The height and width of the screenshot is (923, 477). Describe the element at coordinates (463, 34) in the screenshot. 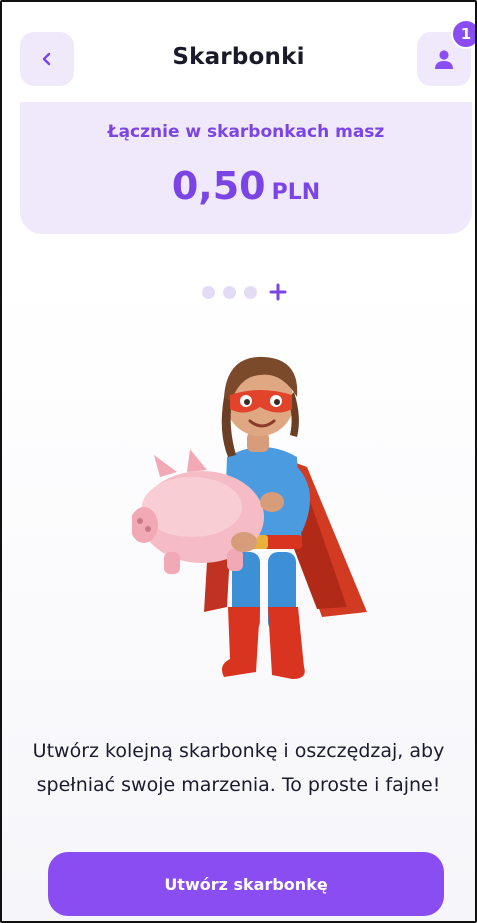

I see `notification-badge: 1` at that location.